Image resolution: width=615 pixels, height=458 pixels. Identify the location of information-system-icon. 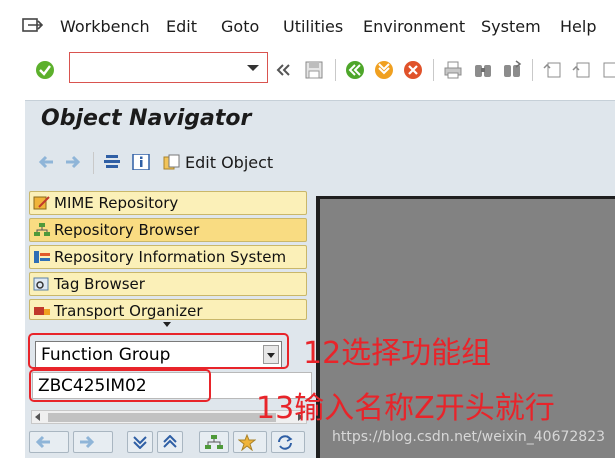
(42, 257).